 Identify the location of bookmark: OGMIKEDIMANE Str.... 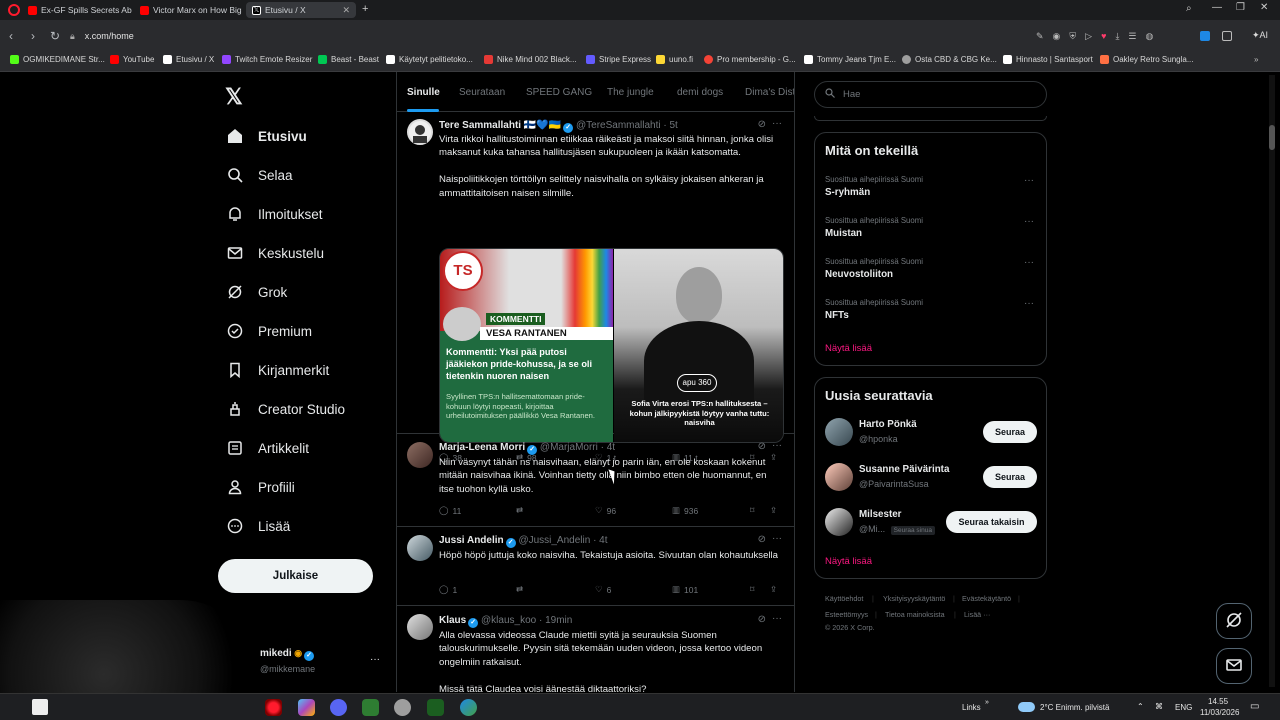
(57, 59).